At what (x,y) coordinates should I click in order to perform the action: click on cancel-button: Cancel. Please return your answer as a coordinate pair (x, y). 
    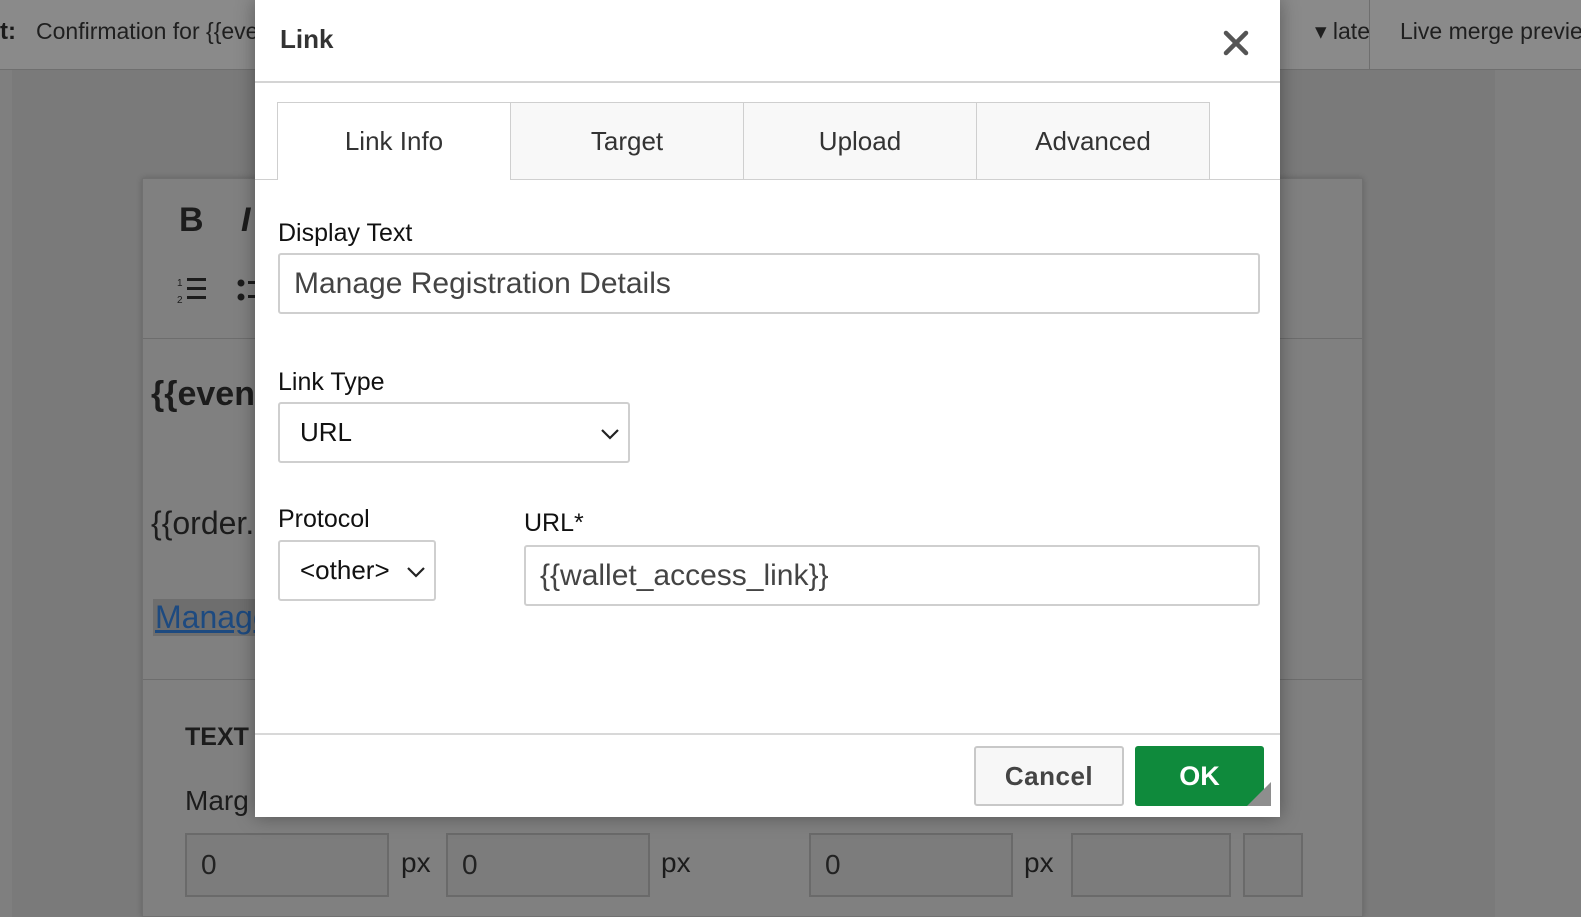
    Looking at the image, I should click on (1049, 776).